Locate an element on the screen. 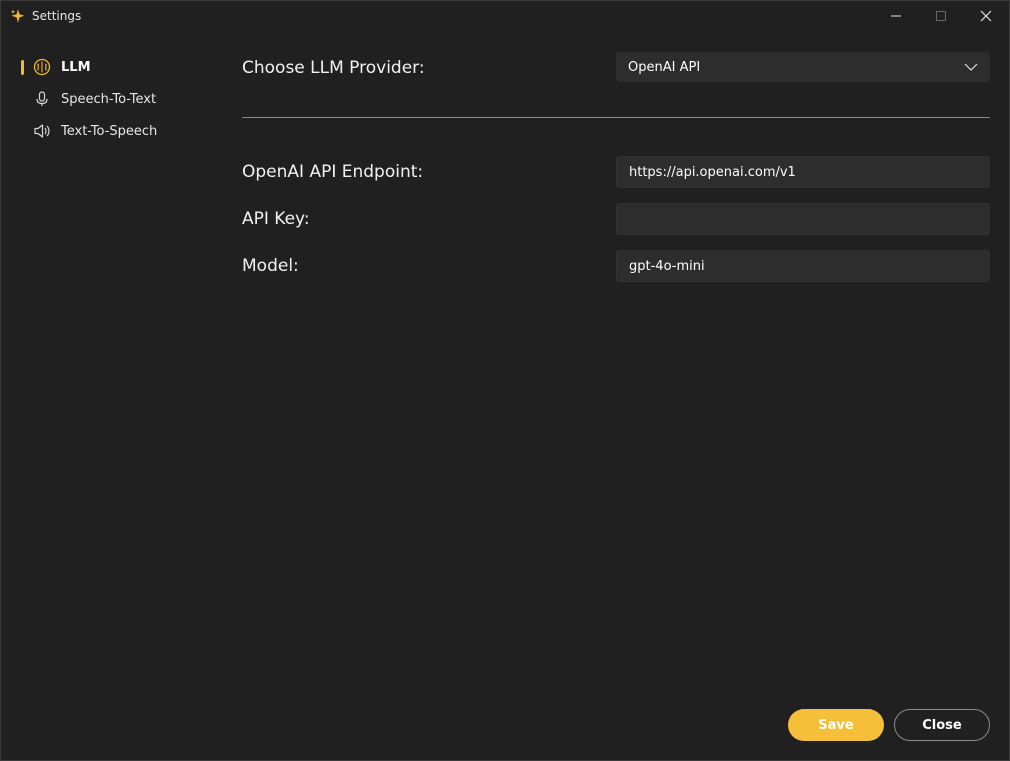  maximize-icon is located at coordinates (941, 16).